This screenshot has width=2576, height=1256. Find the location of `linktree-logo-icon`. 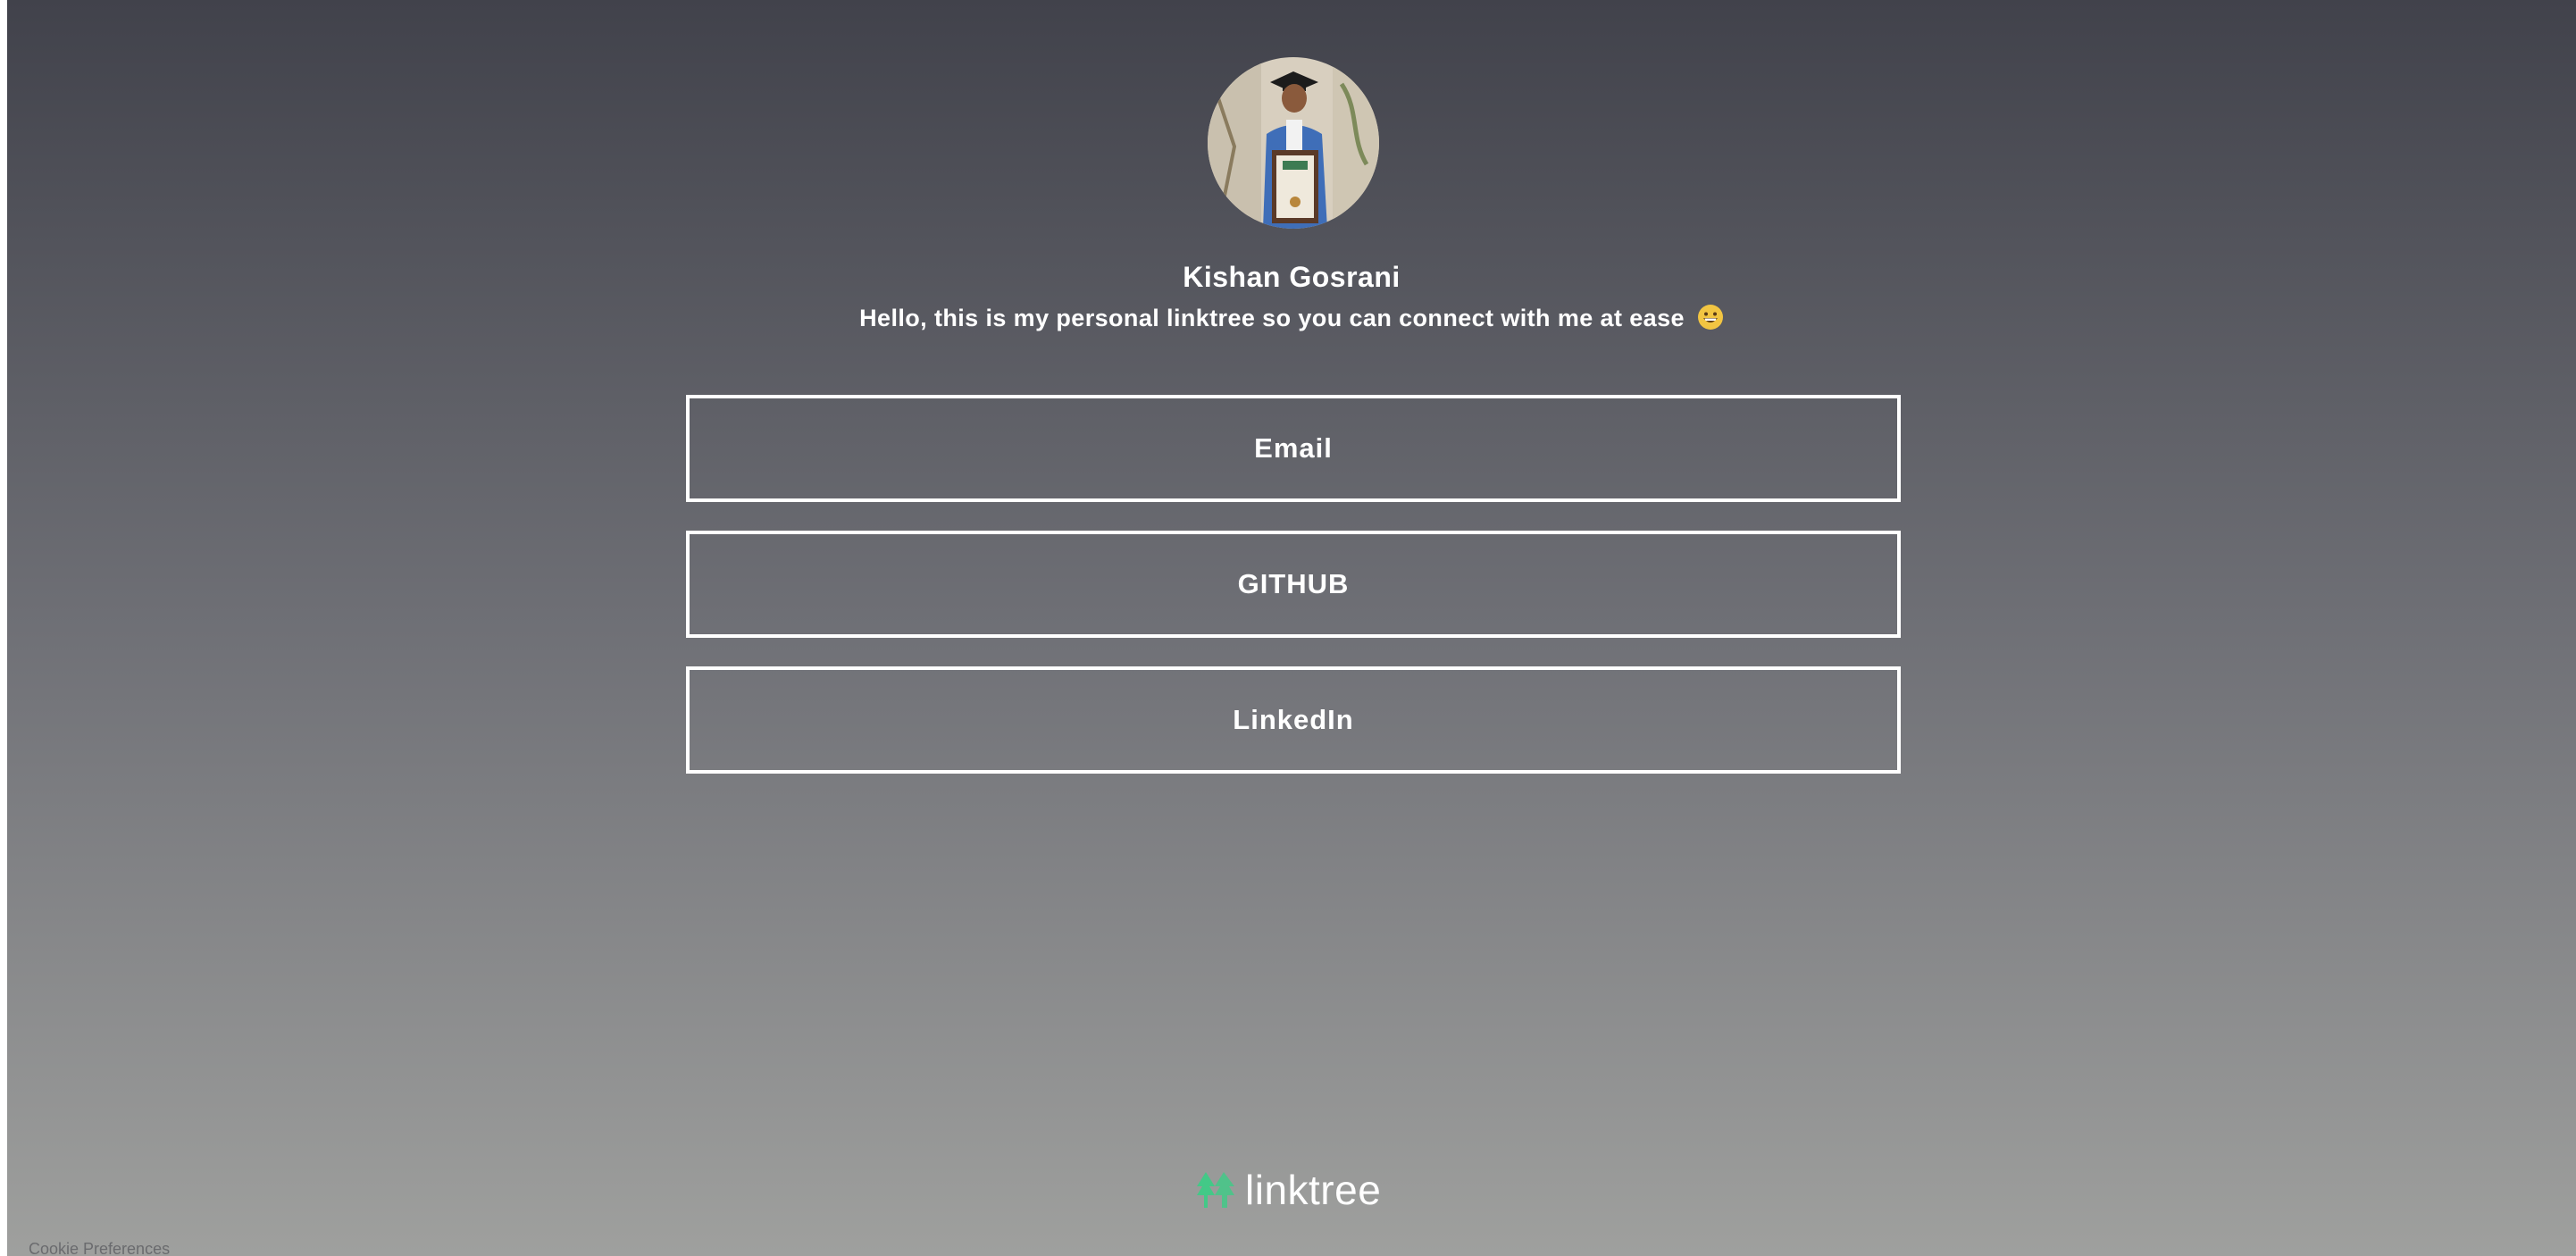

linktree-logo-icon is located at coordinates (1216, 1190).